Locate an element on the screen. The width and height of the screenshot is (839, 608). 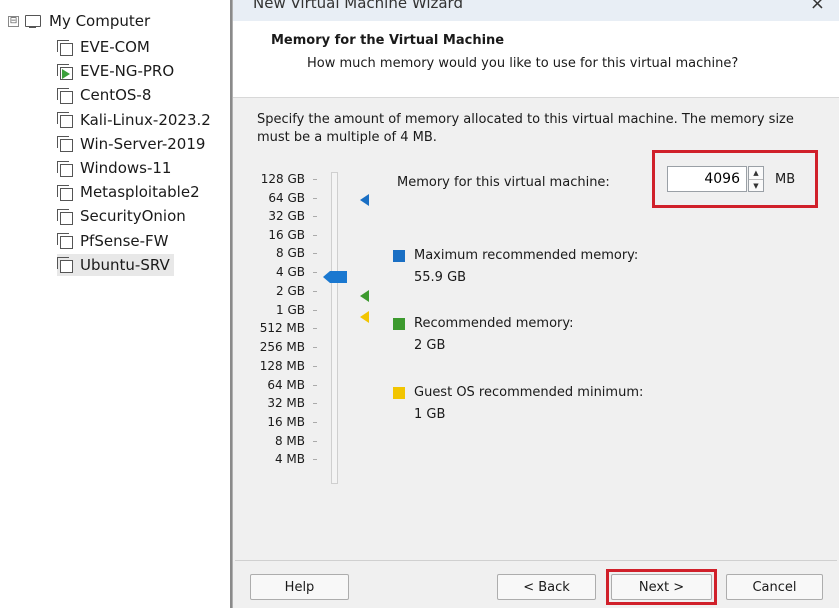
scale-tick-label: 32 GB is located at coordinates (286, 216).